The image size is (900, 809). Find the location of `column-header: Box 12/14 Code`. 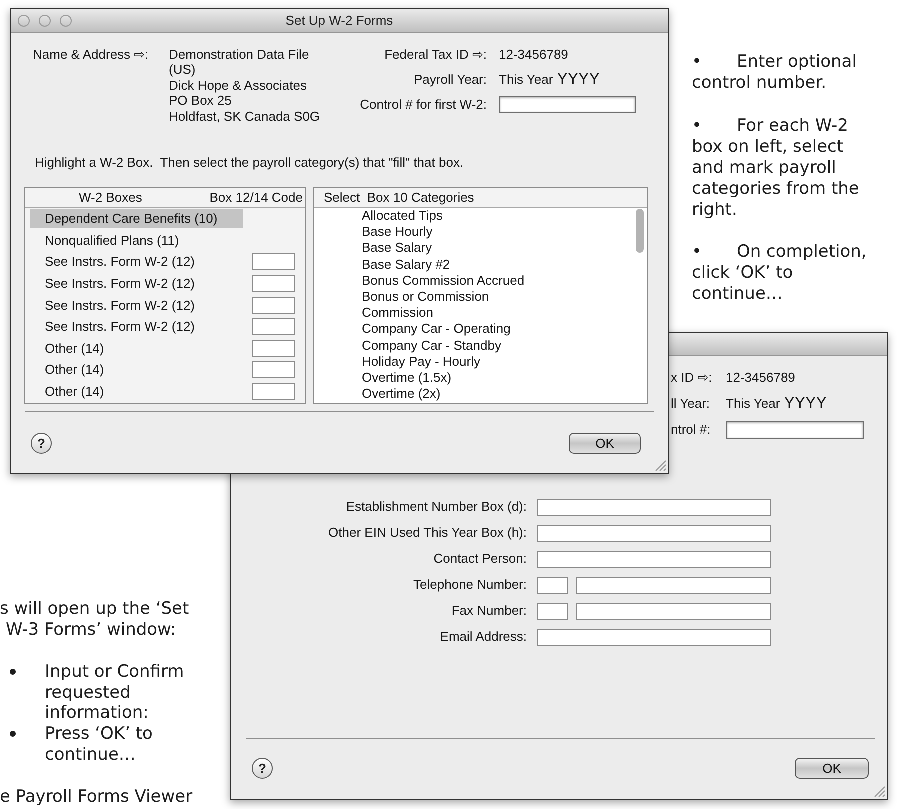

column-header: Box 12/14 Code is located at coordinates (256, 197).